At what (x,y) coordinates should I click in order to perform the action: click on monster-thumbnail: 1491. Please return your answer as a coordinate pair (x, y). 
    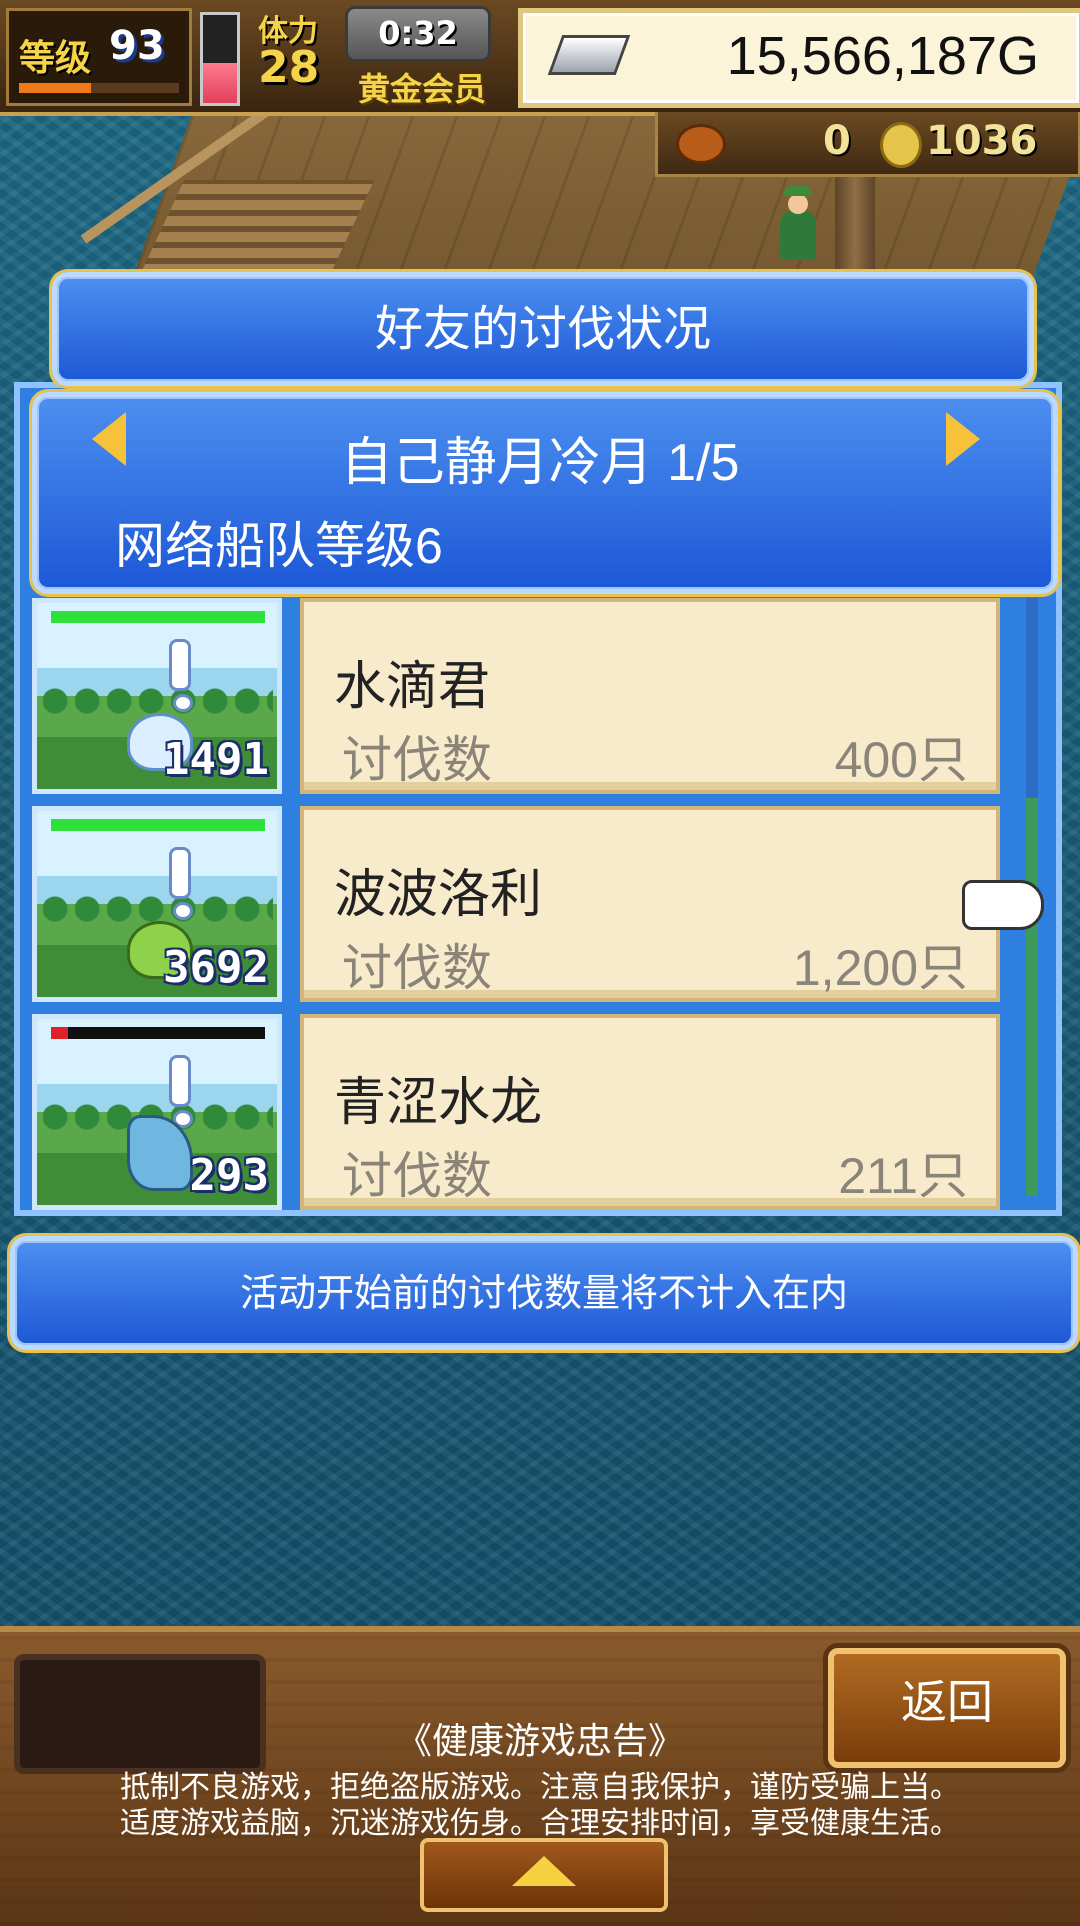
    Looking at the image, I should click on (157, 696).